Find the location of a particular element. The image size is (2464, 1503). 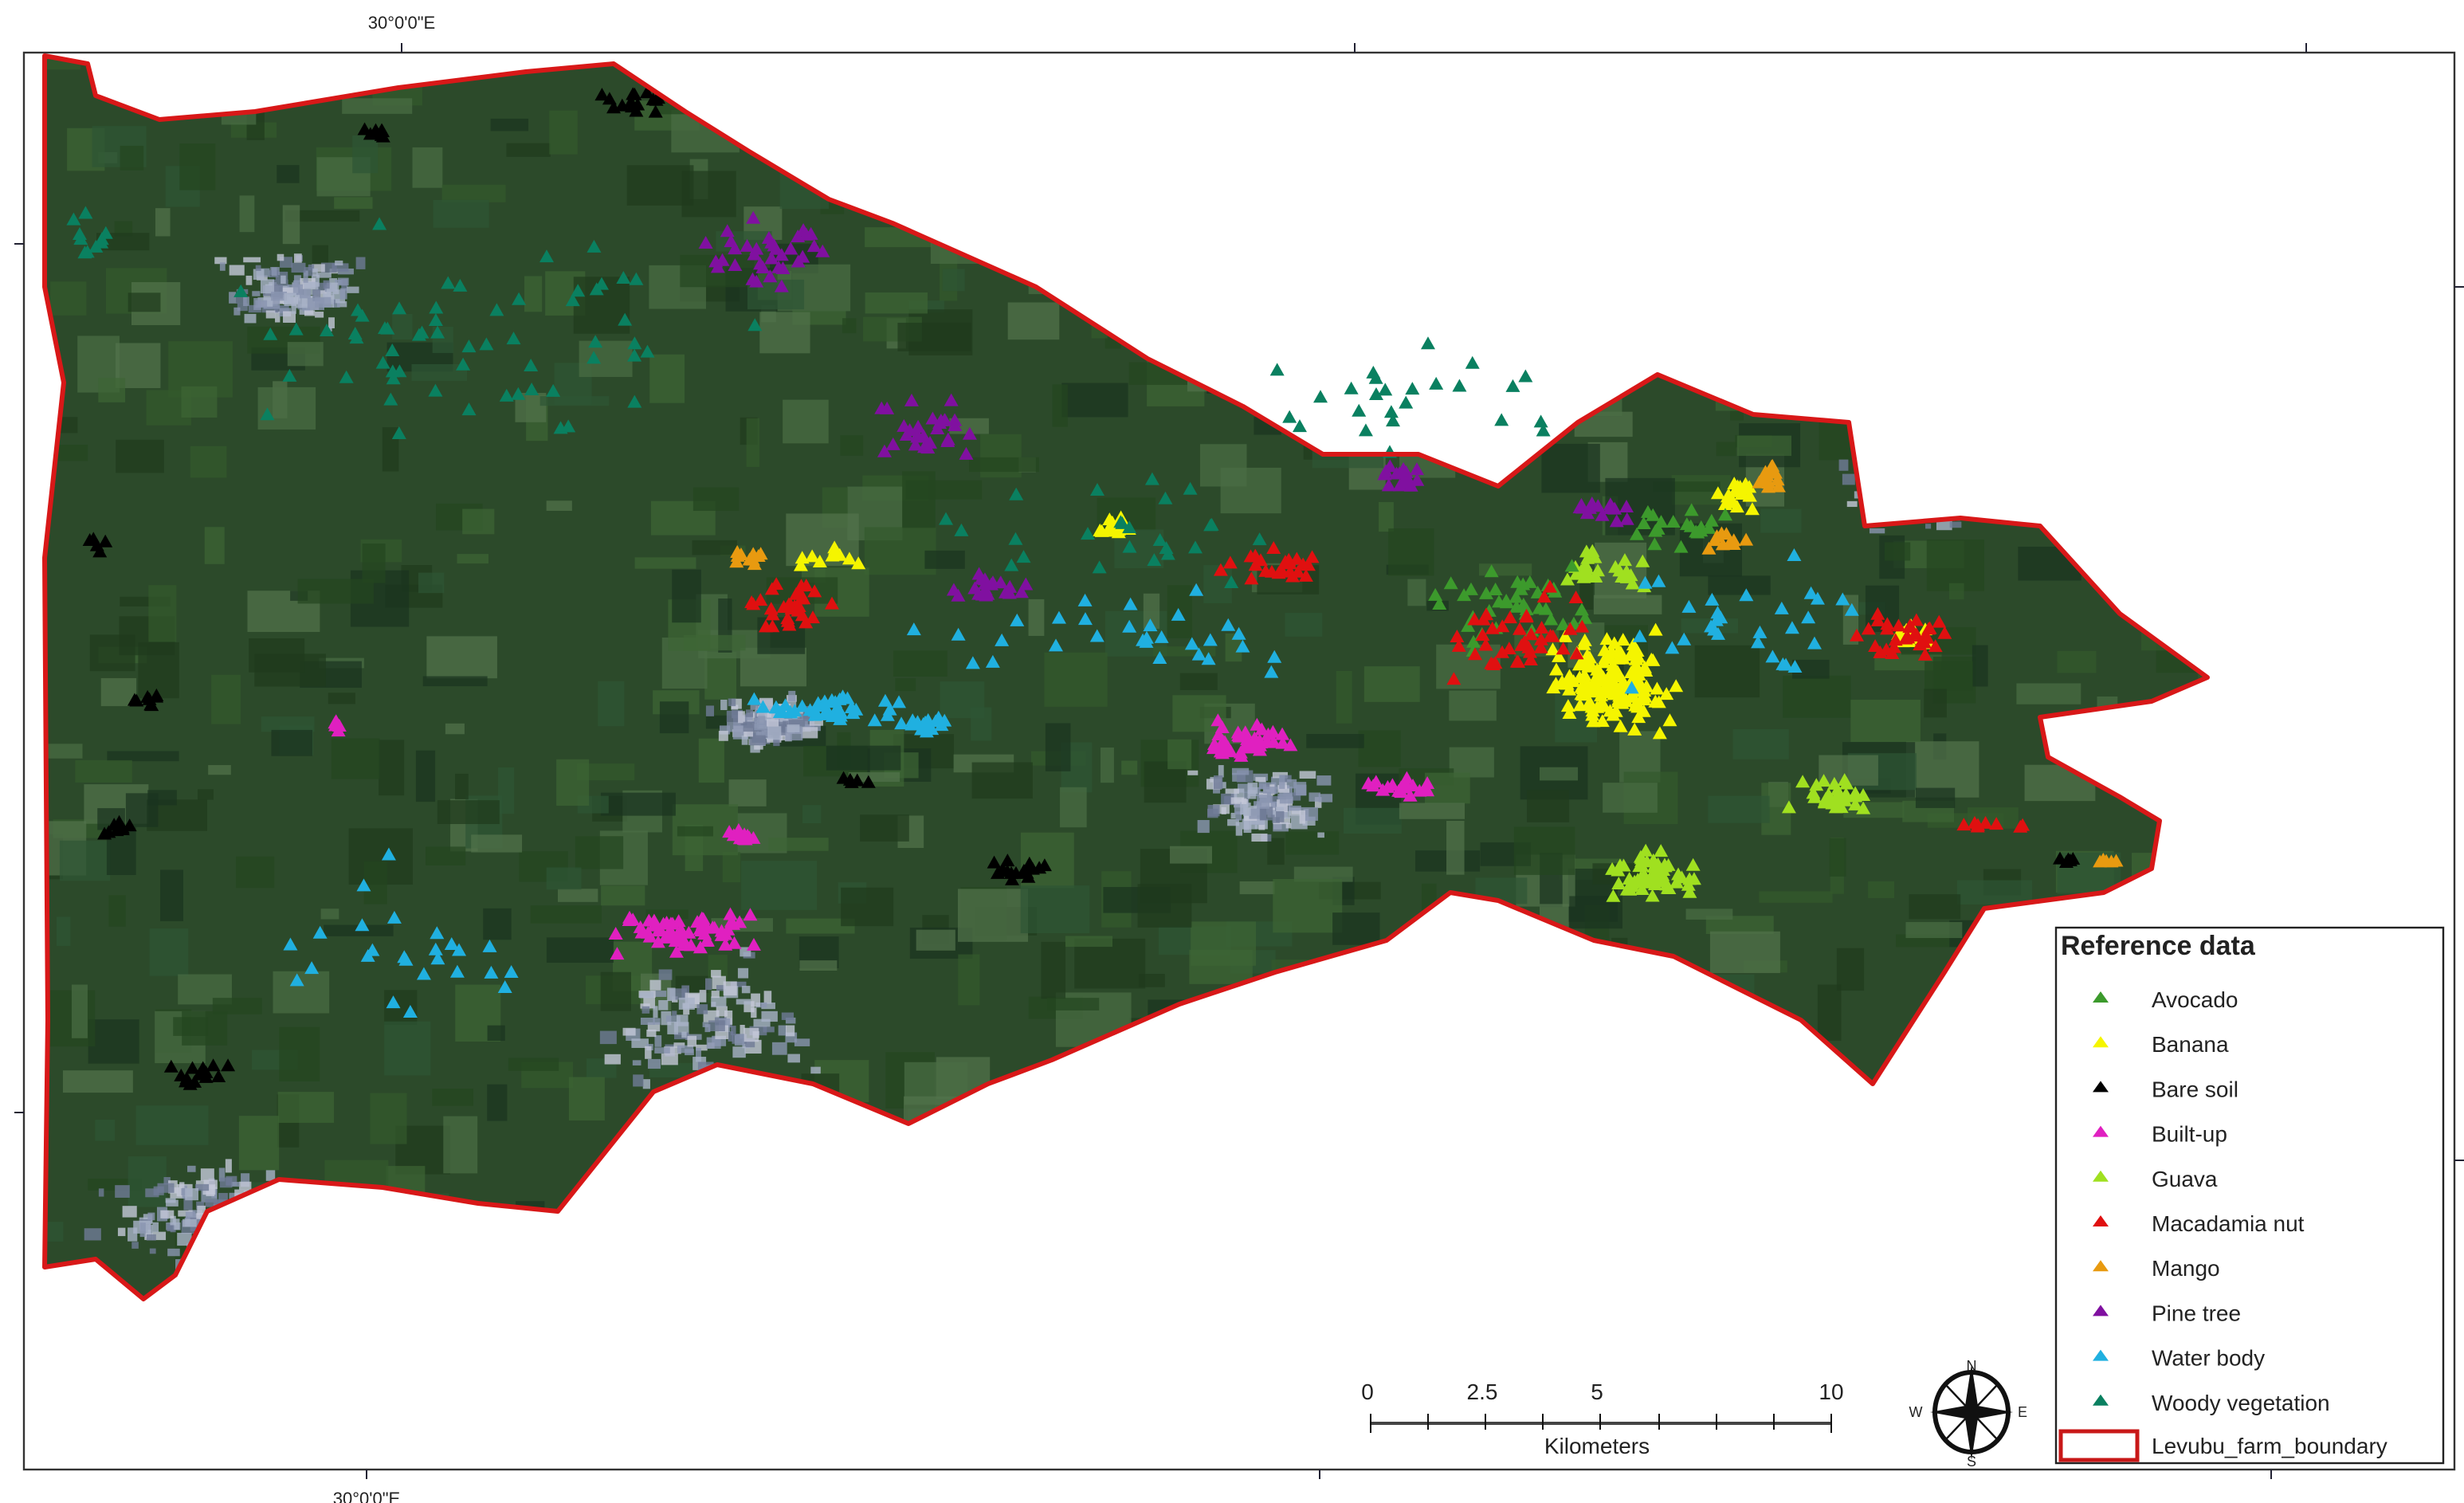

legend-label: Bare soil is located at coordinates (2195, 1089).